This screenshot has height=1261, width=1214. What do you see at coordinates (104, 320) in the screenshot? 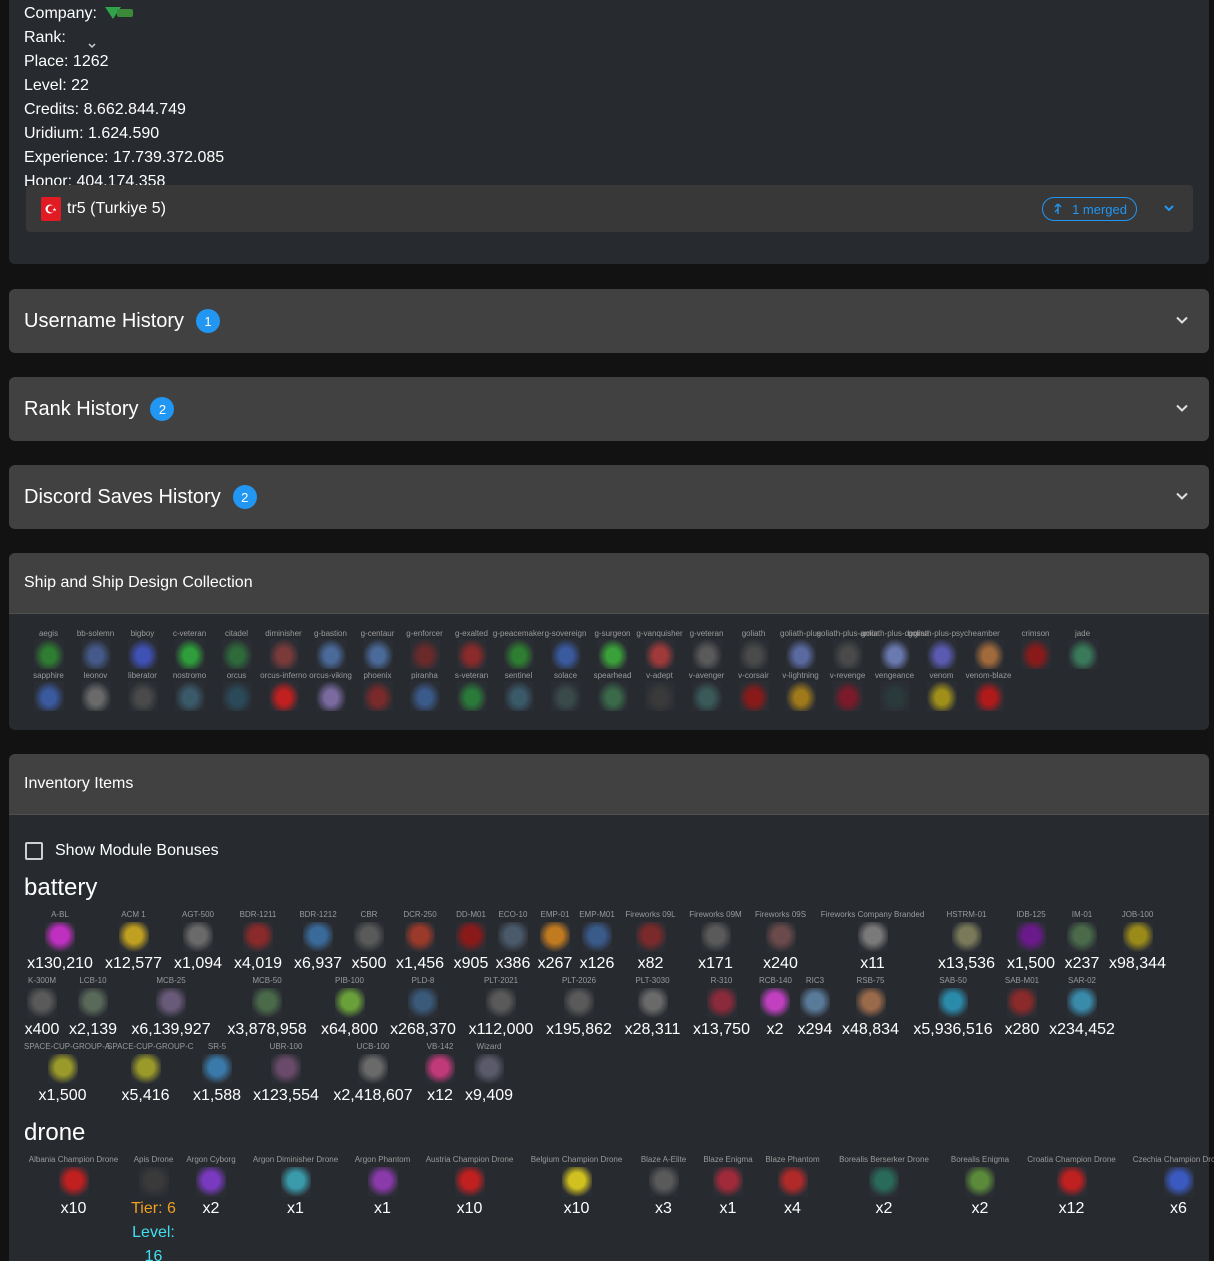
I see `accordion-title: Username History` at bounding box center [104, 320].